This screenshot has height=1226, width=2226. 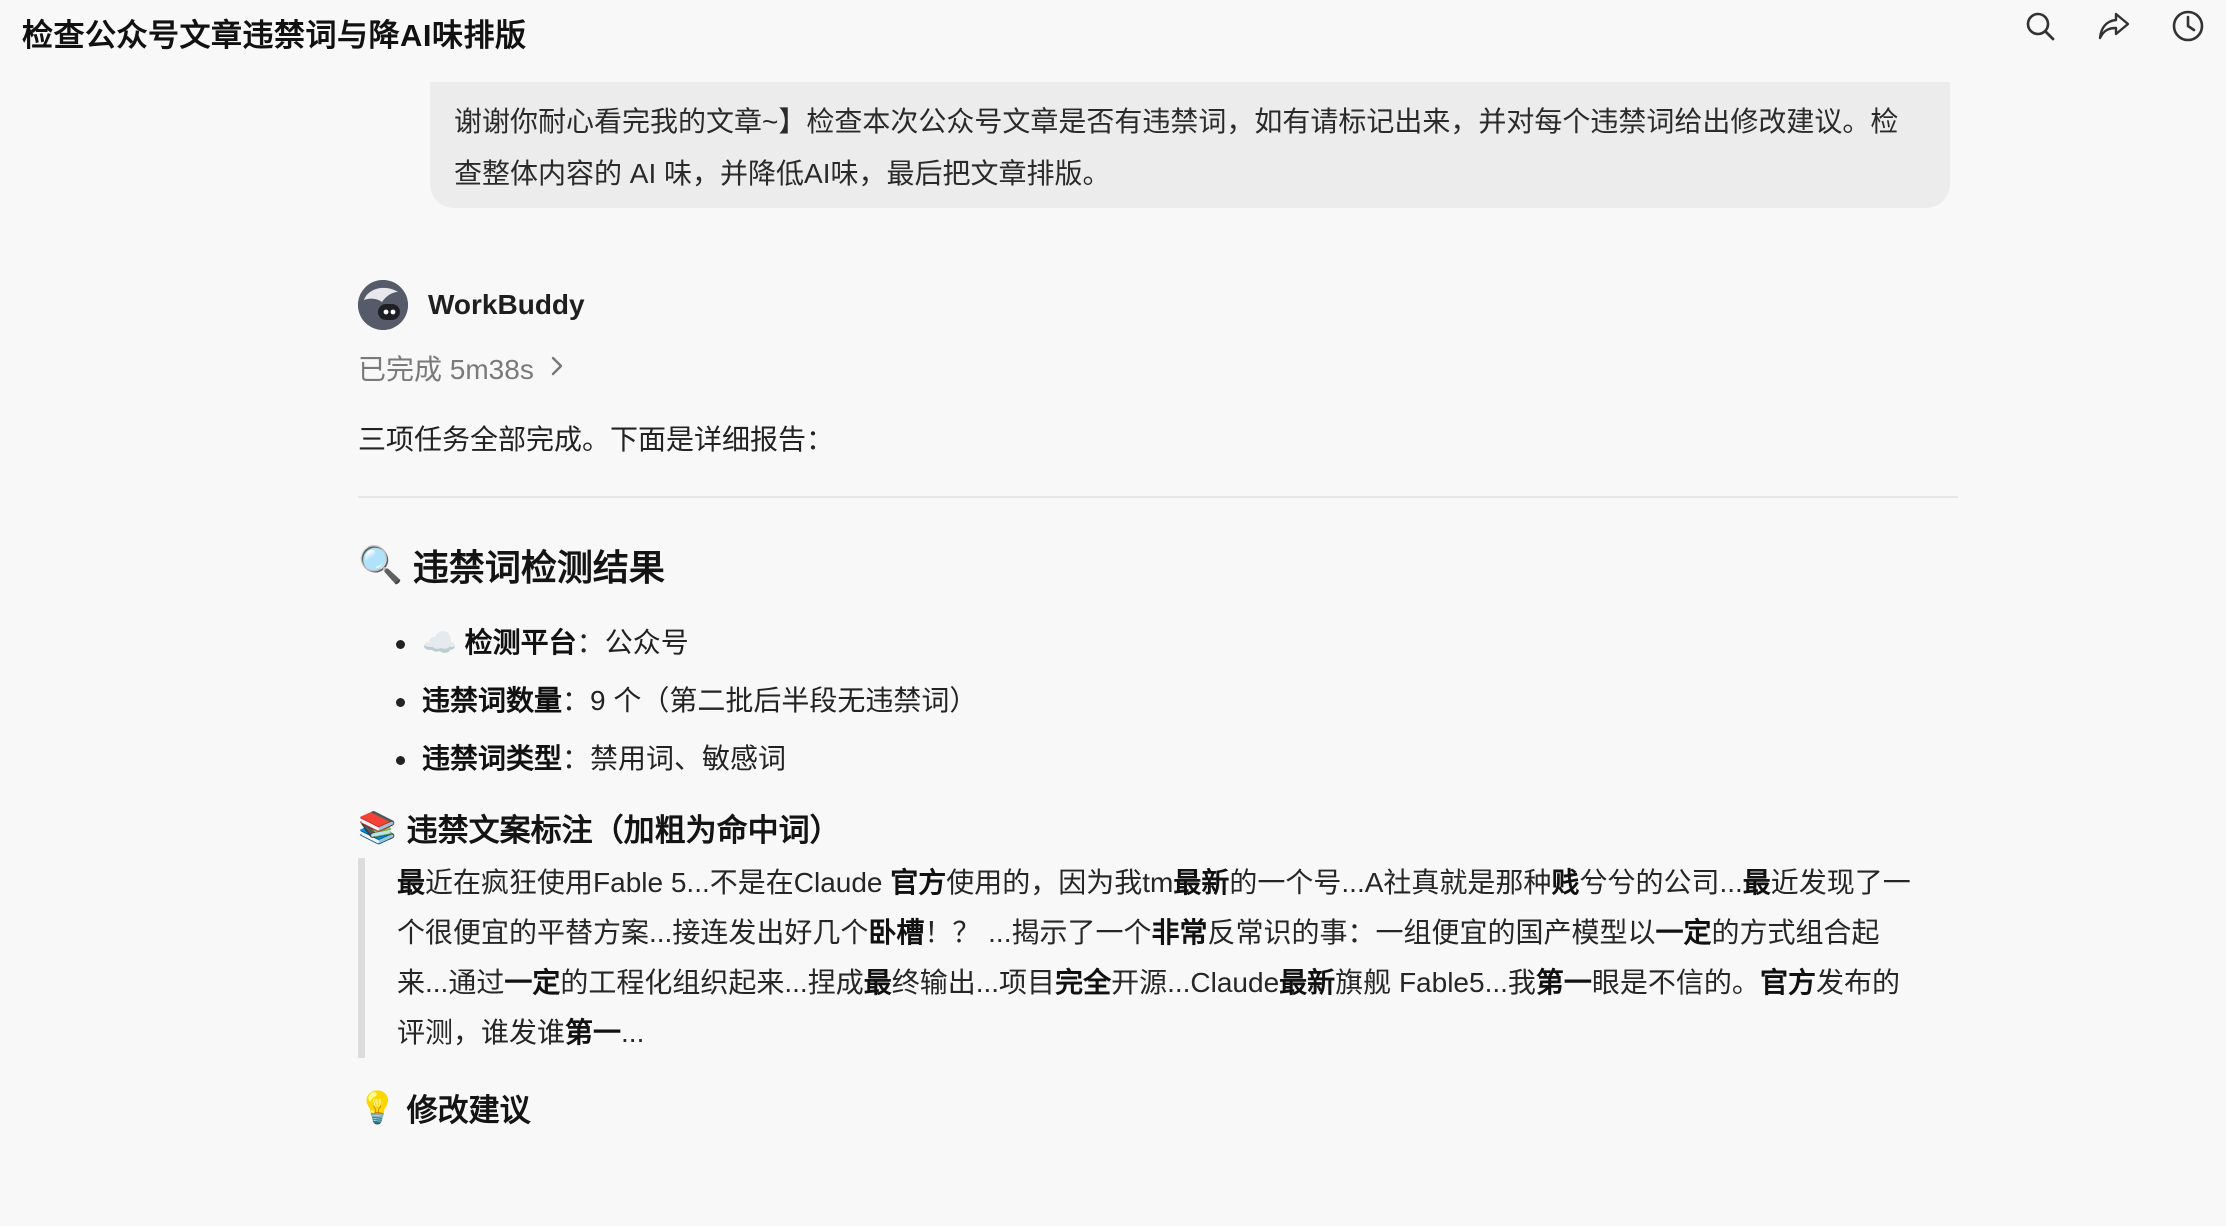 I want to click on item-label: 违禁词数量, so click(x=492, y=700).